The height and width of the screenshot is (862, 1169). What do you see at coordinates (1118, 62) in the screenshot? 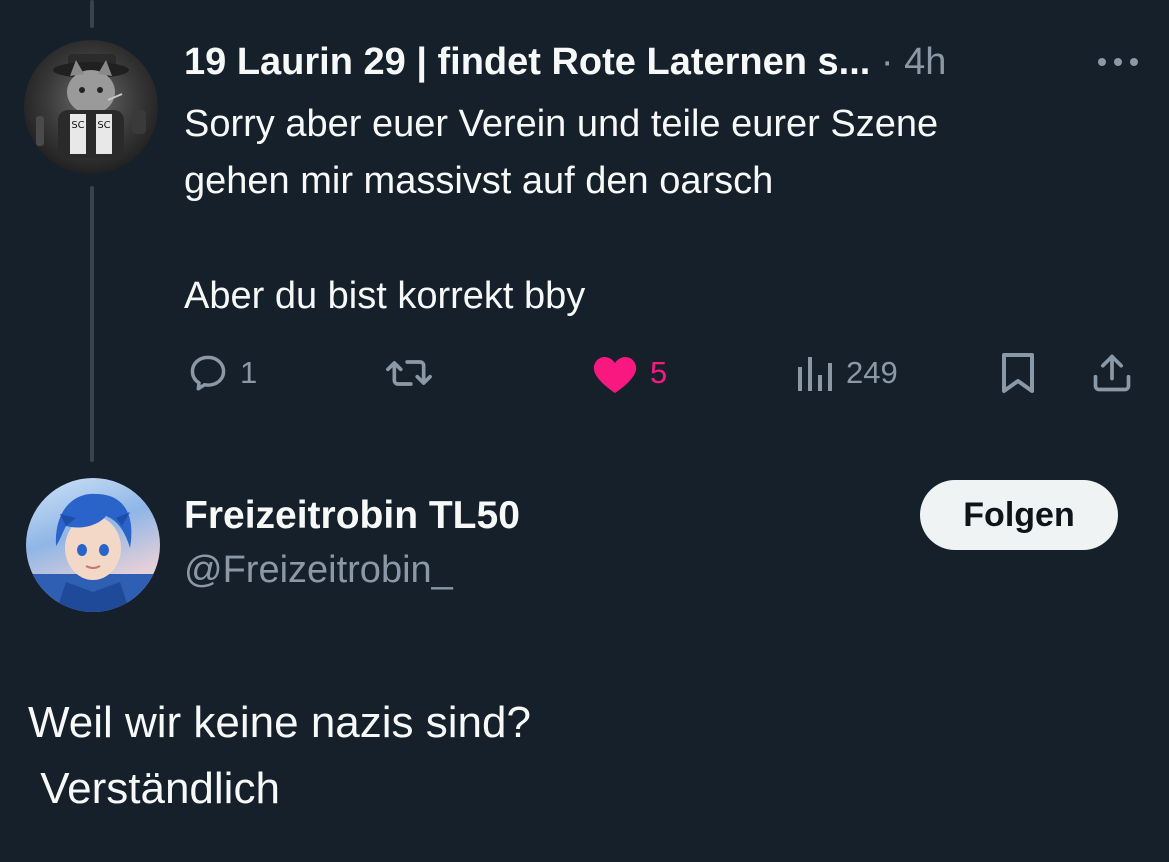
I see `ellipsis-icon` at bounding box center [1118, 62].